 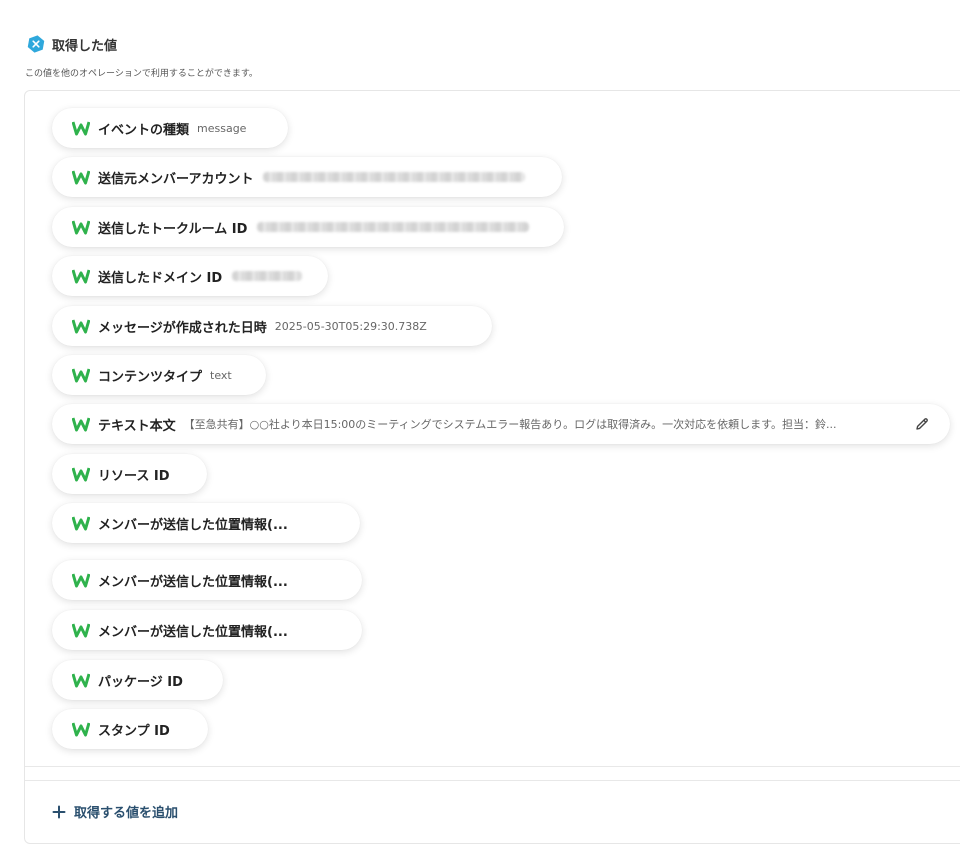 I want to click on add-value-button: 取得する値を追加, so click(x=115, y=811).